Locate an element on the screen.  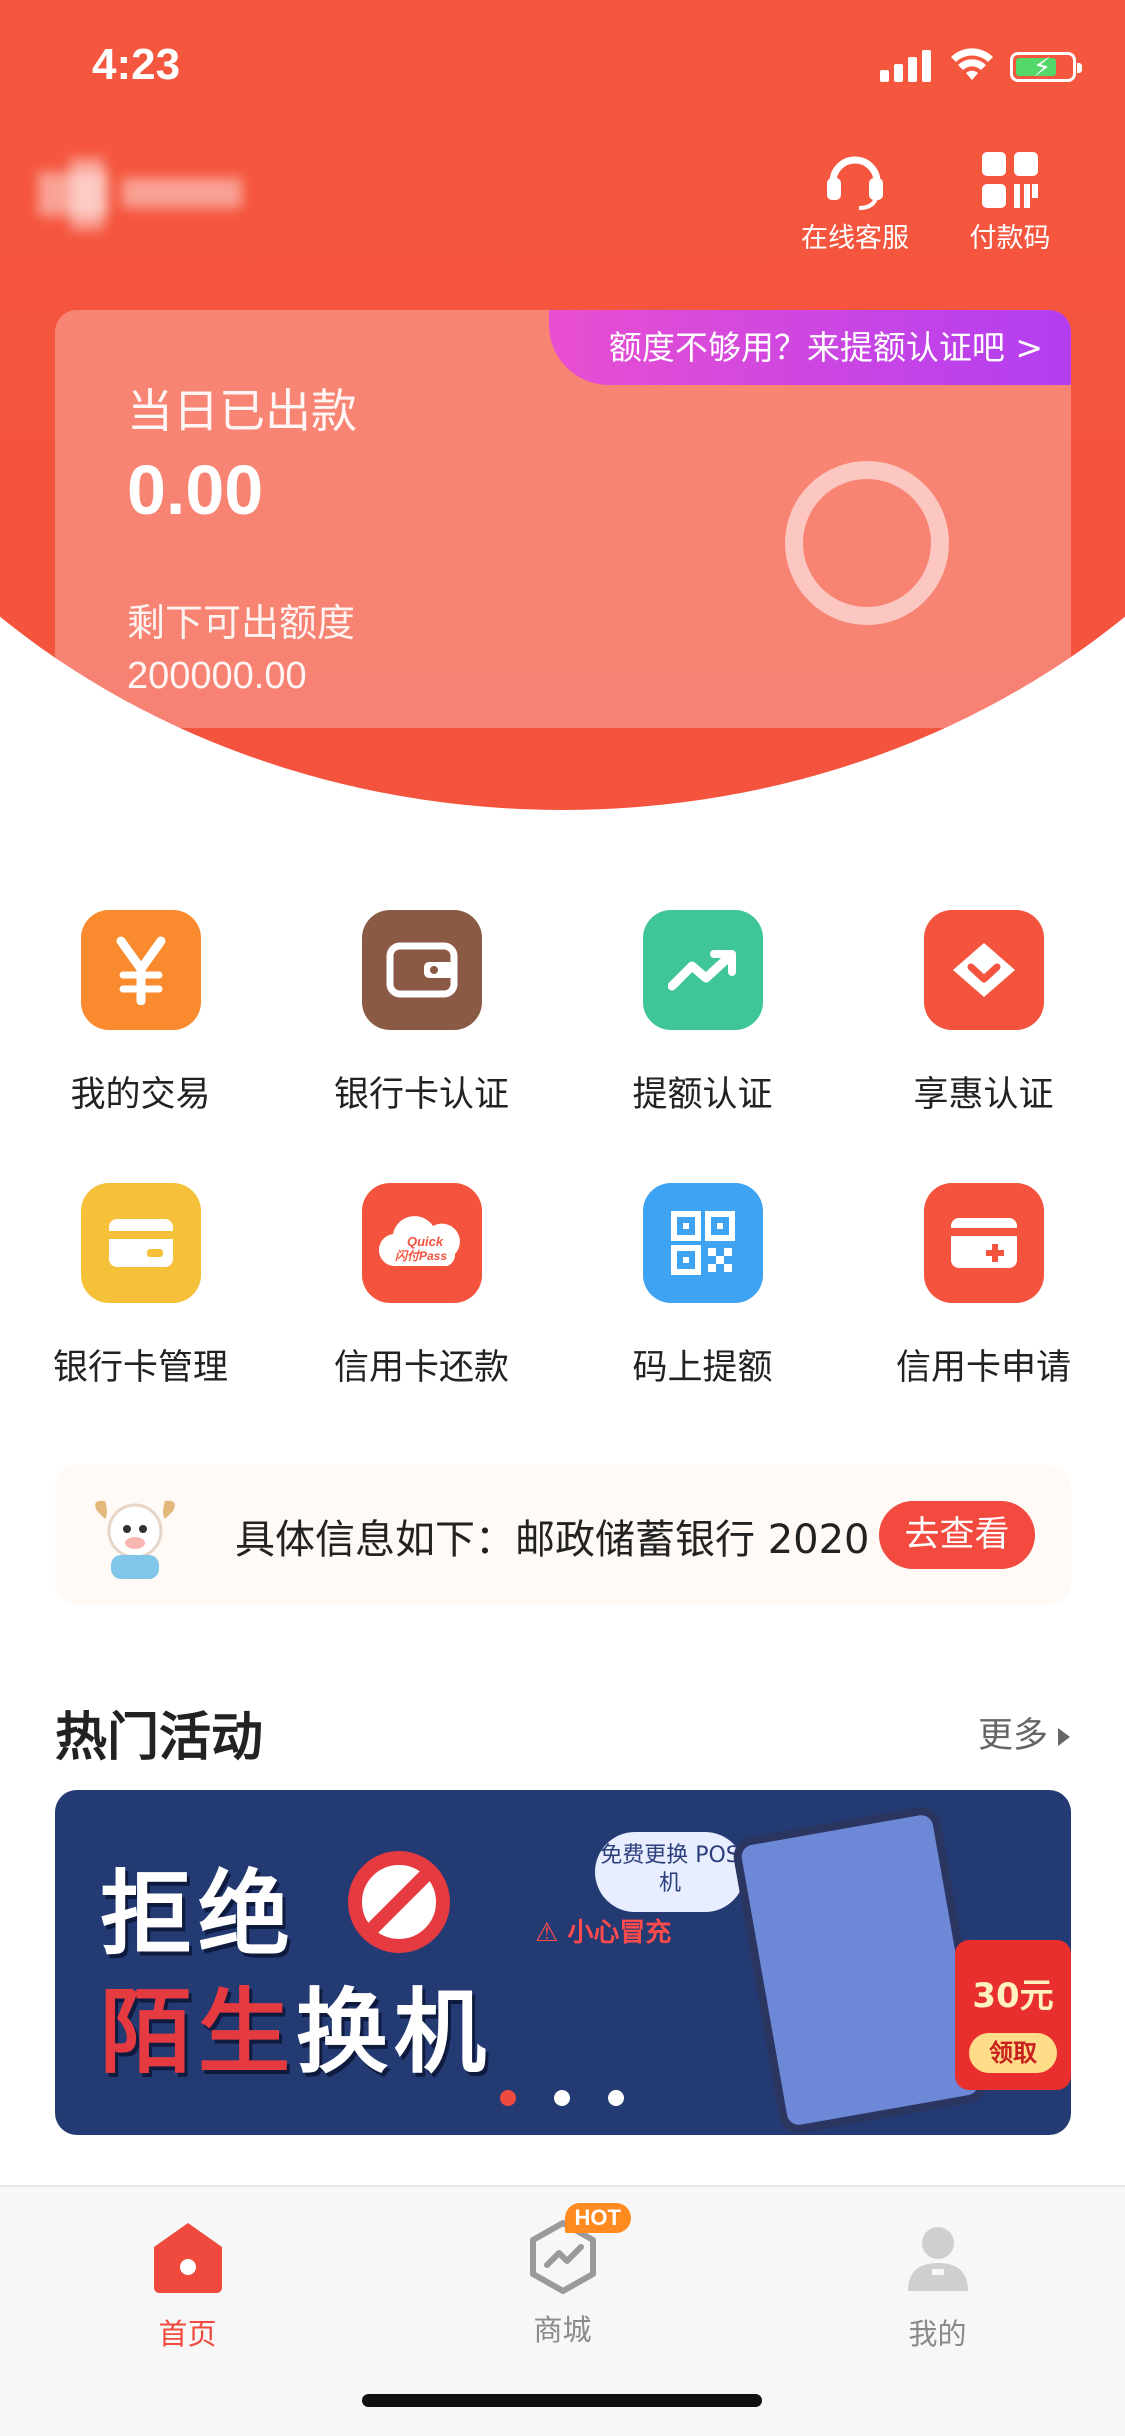
mall-icon-wrap: HOT is located at coordinates (577, 2250).